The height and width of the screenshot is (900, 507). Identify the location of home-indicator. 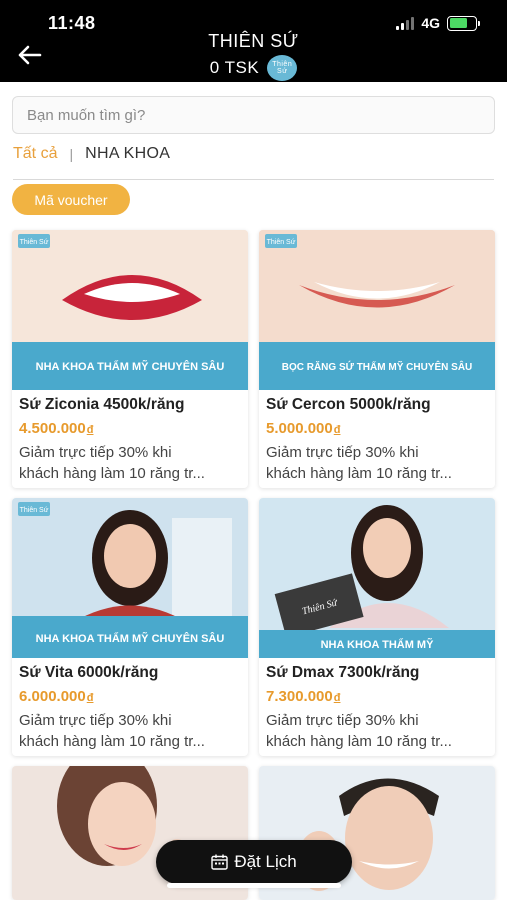
(254, 885).